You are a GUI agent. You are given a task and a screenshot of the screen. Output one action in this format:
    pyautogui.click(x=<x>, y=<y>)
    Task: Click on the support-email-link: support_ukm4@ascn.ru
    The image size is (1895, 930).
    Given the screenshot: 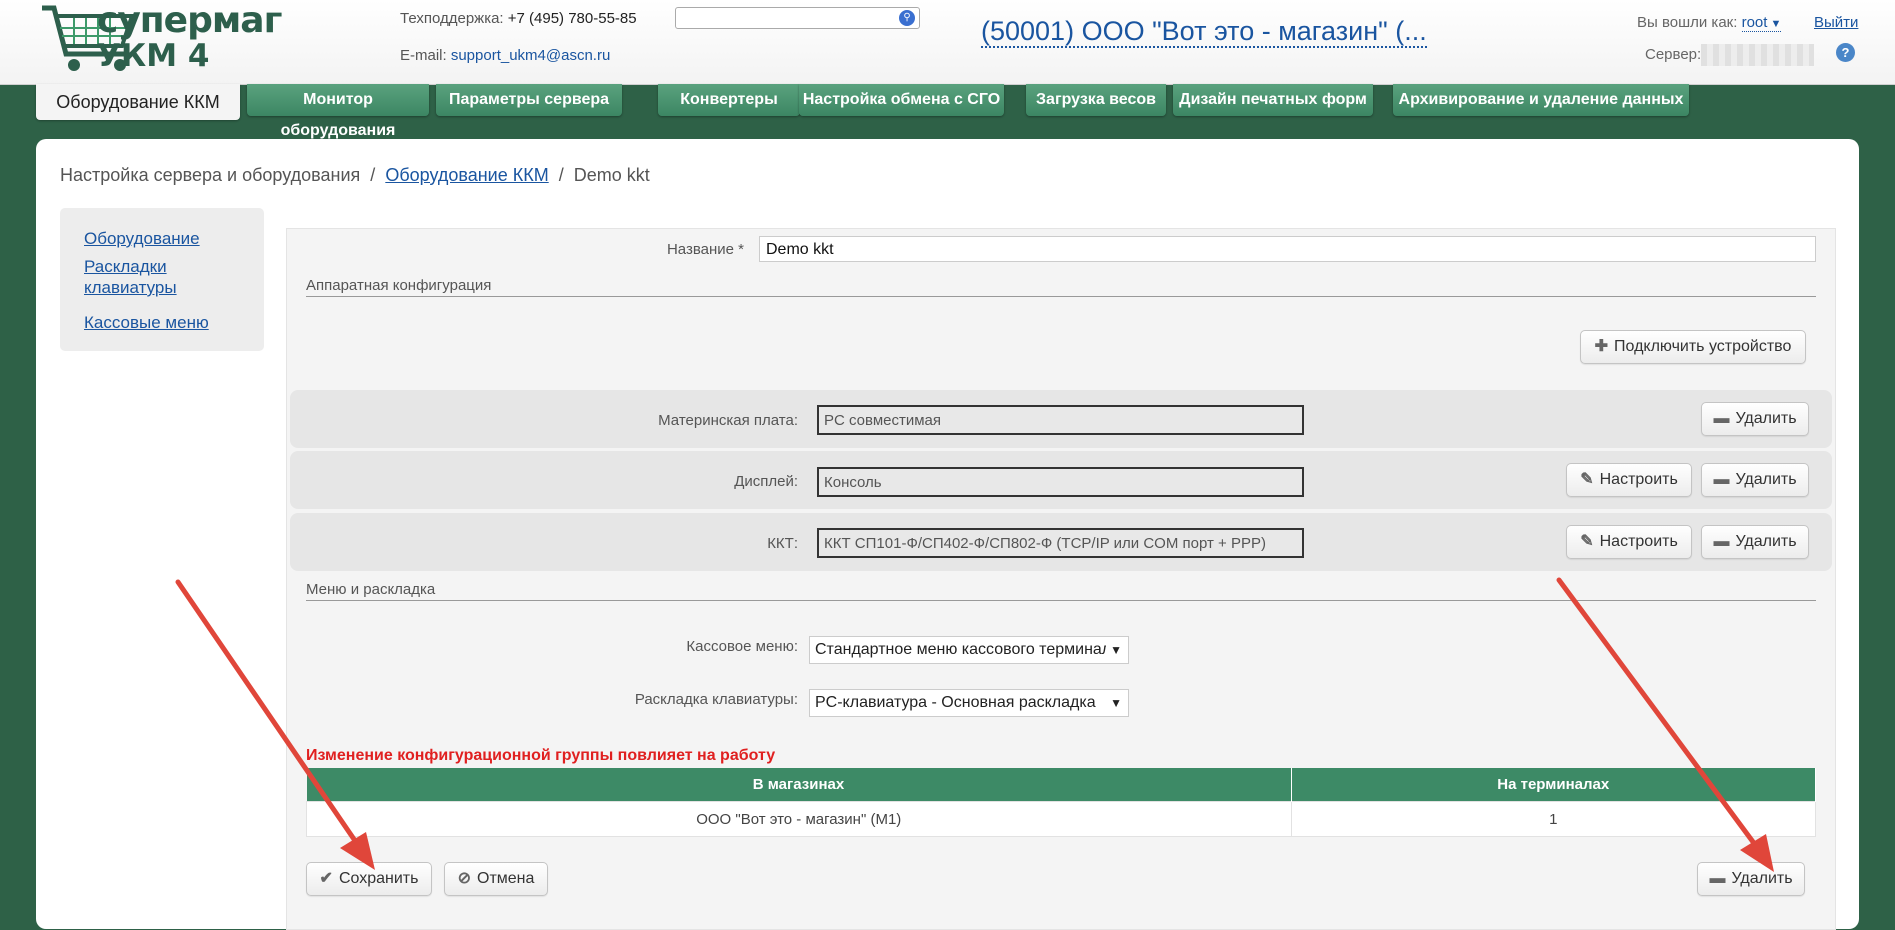 What is the action you would take?
    pyautogui.click(x=530, y=55)
    